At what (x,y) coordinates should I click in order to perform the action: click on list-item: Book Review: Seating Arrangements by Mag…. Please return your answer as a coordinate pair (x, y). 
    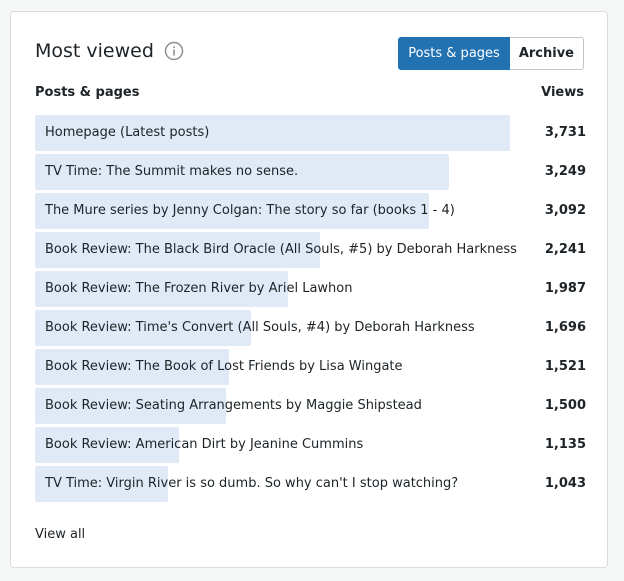
    Looking at the image, I should click on (310, 406).